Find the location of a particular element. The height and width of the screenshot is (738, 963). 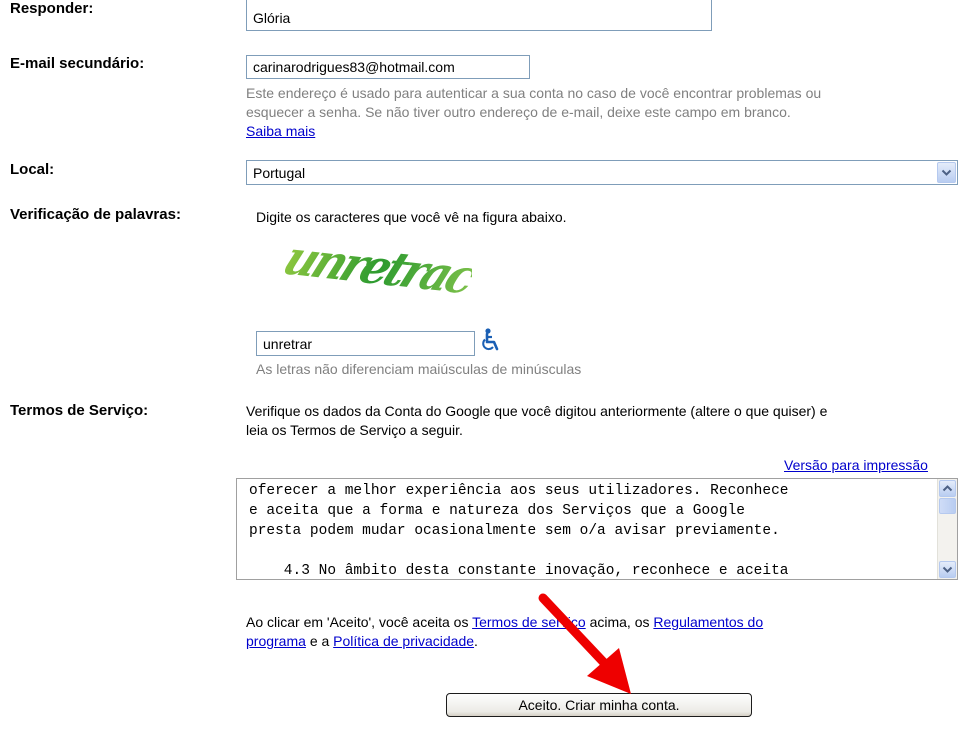

accessibility-icon is located at coordinates (491, 341).